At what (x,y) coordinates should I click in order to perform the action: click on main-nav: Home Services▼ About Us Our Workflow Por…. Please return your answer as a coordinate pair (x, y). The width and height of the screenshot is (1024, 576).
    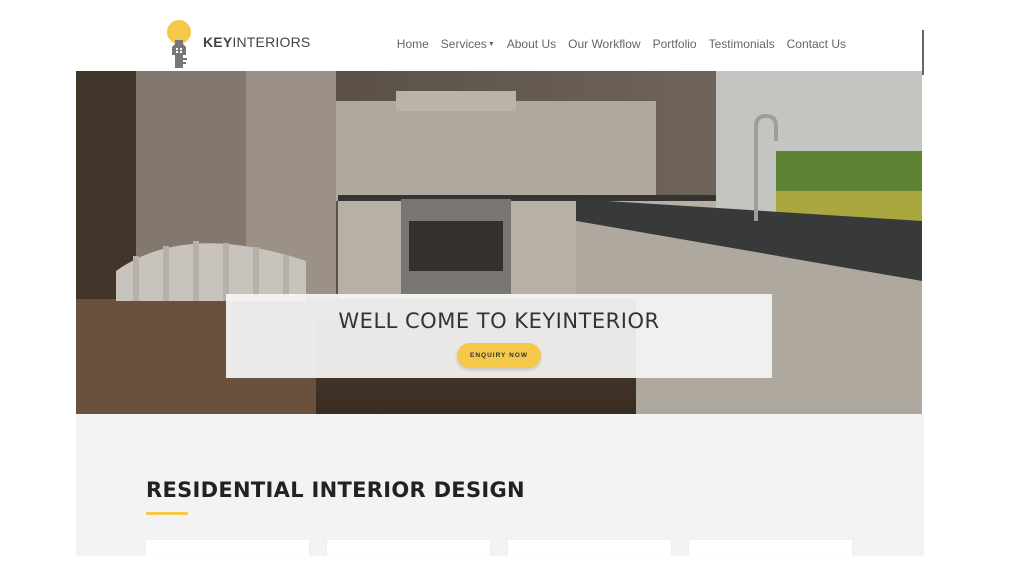
    Looking at the image, I should click on (621, 44).